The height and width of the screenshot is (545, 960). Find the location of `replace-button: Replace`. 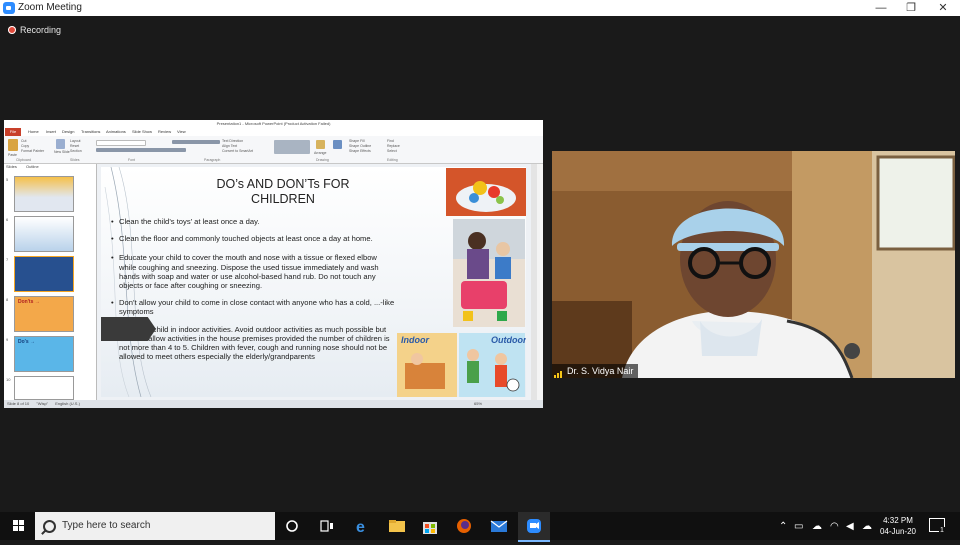

replace-button: Replace is located at coordinates (393, 146).